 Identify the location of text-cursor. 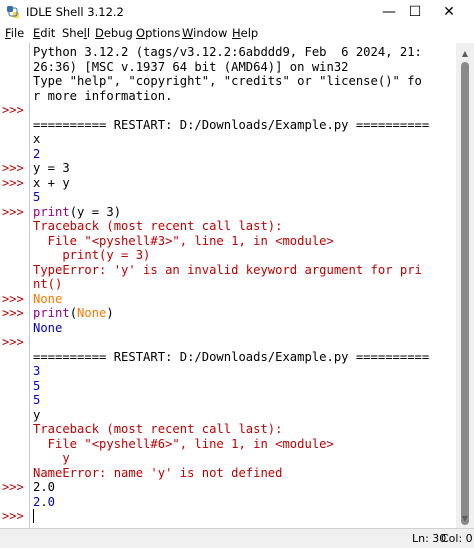
(33, 516).